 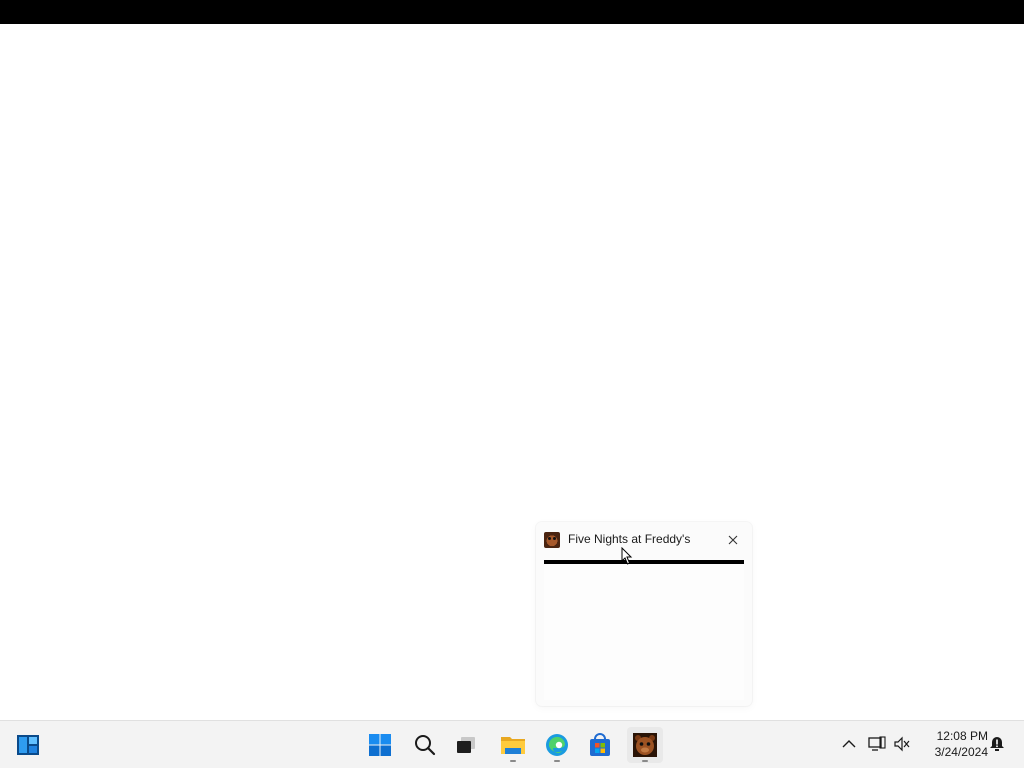 I want to click on preview-thumbnail, so click(x=644, y=632).